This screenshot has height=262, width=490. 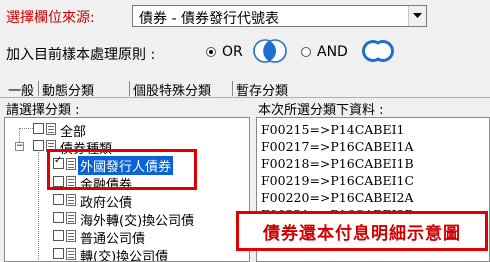 What do you see at coordinates (137, 221) in the screenshot?
I see `tree-item-label: 海外轉(交)換公司債` at bounding box center [137, 221].